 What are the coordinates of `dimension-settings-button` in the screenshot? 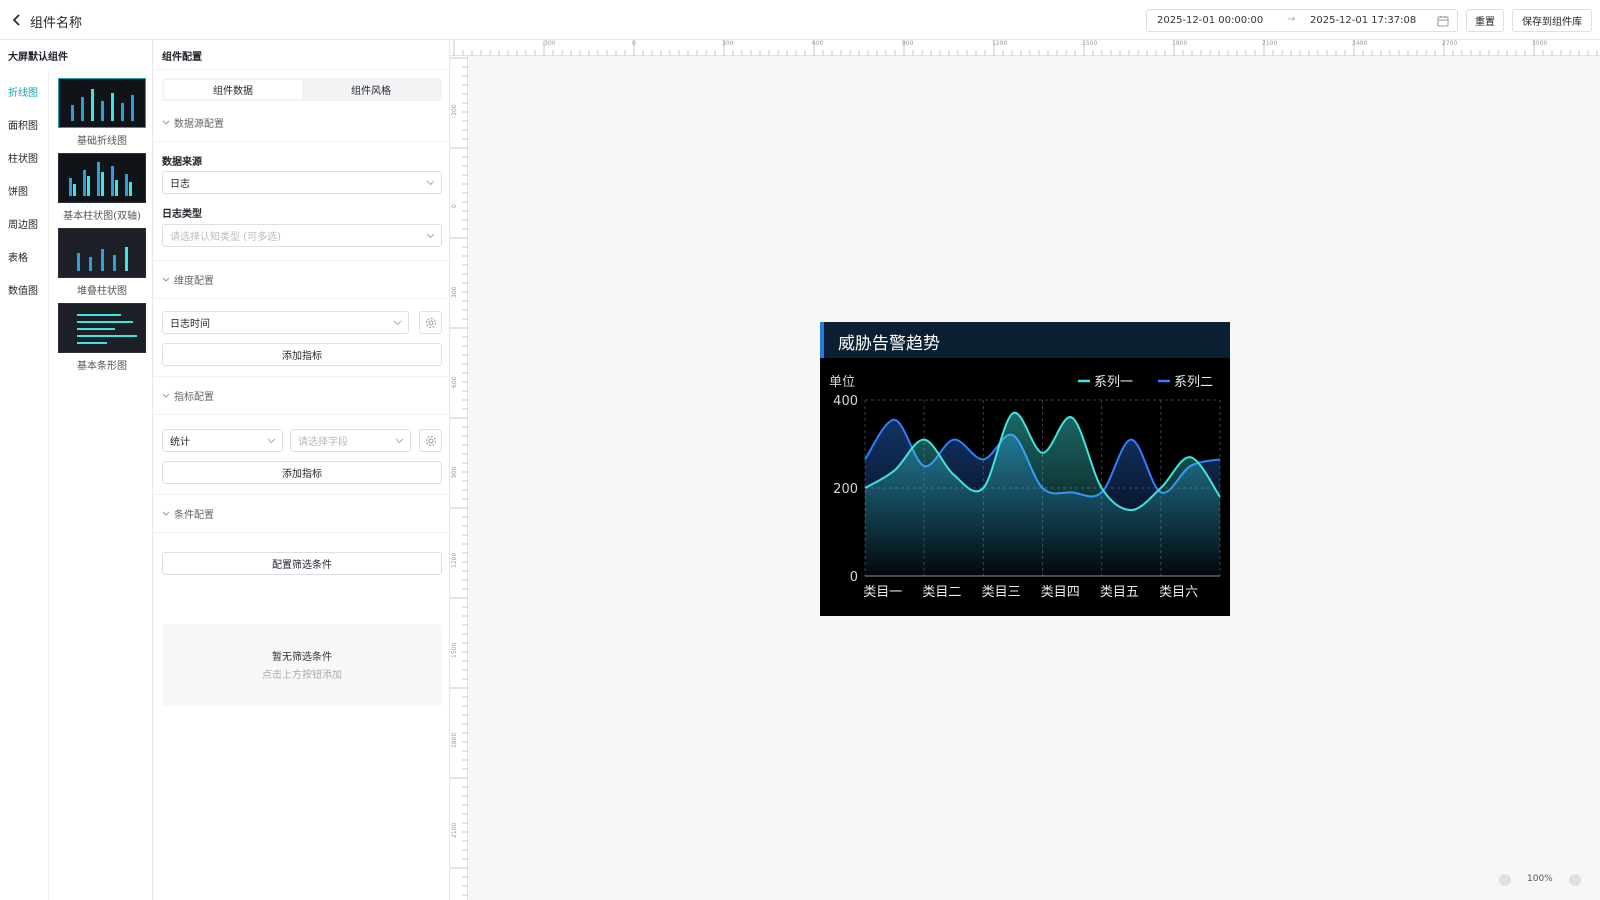 It's located at (430, 322).